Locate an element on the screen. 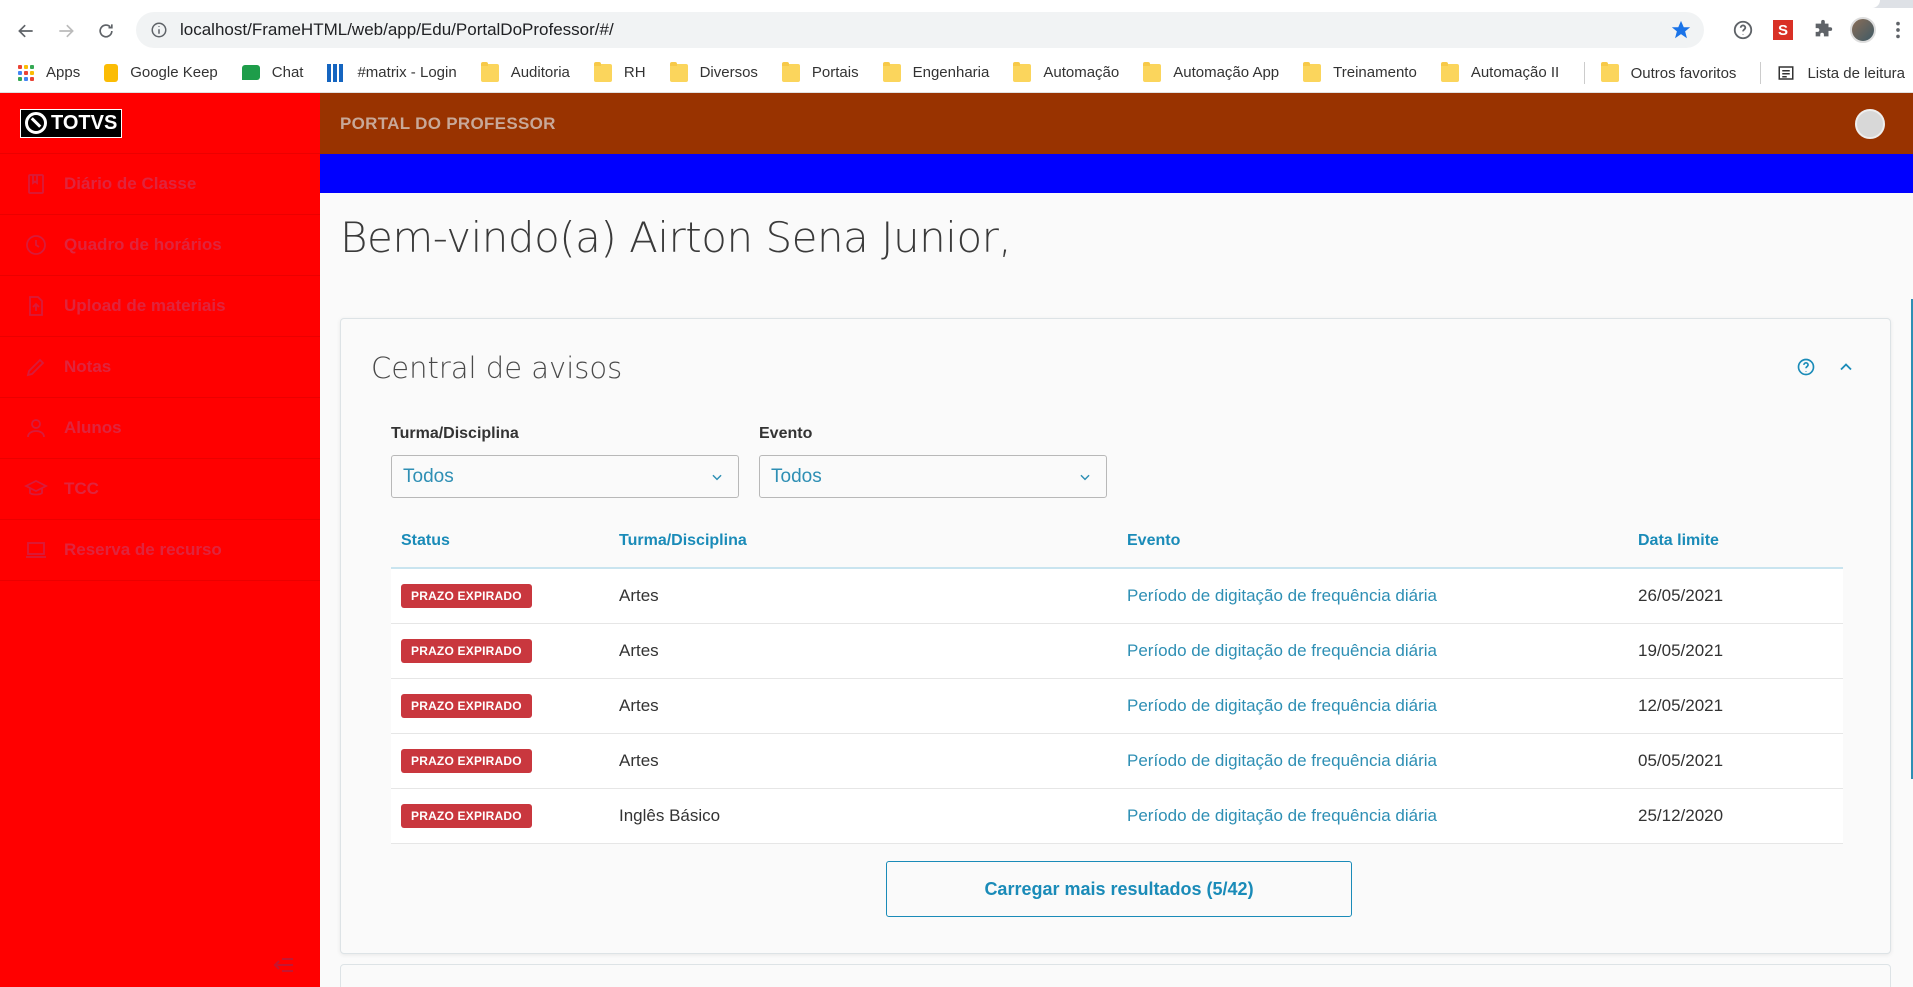 The image size is (1913, 987). evento-filter: Evento Todos is located at coordinates (933, 461).